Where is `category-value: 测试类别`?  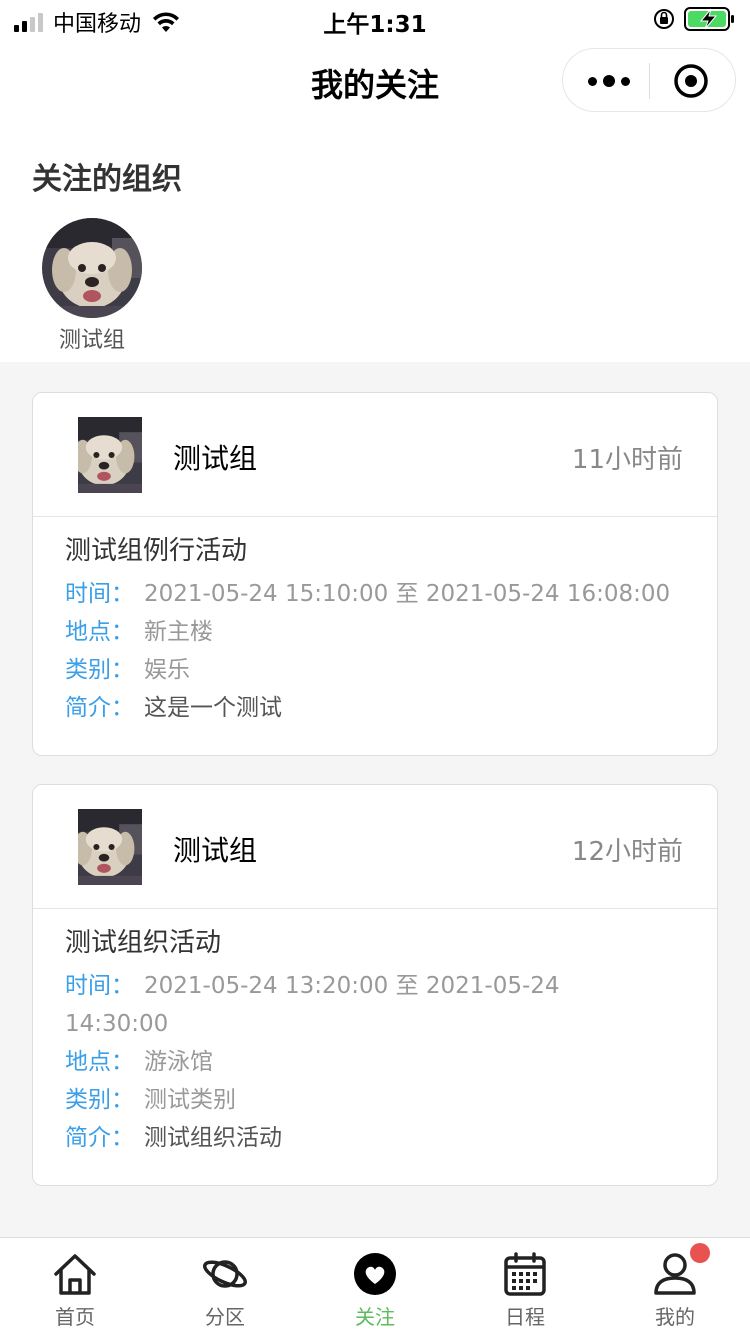
category-value: 测试类别 is located at coordinates (190, 1100).